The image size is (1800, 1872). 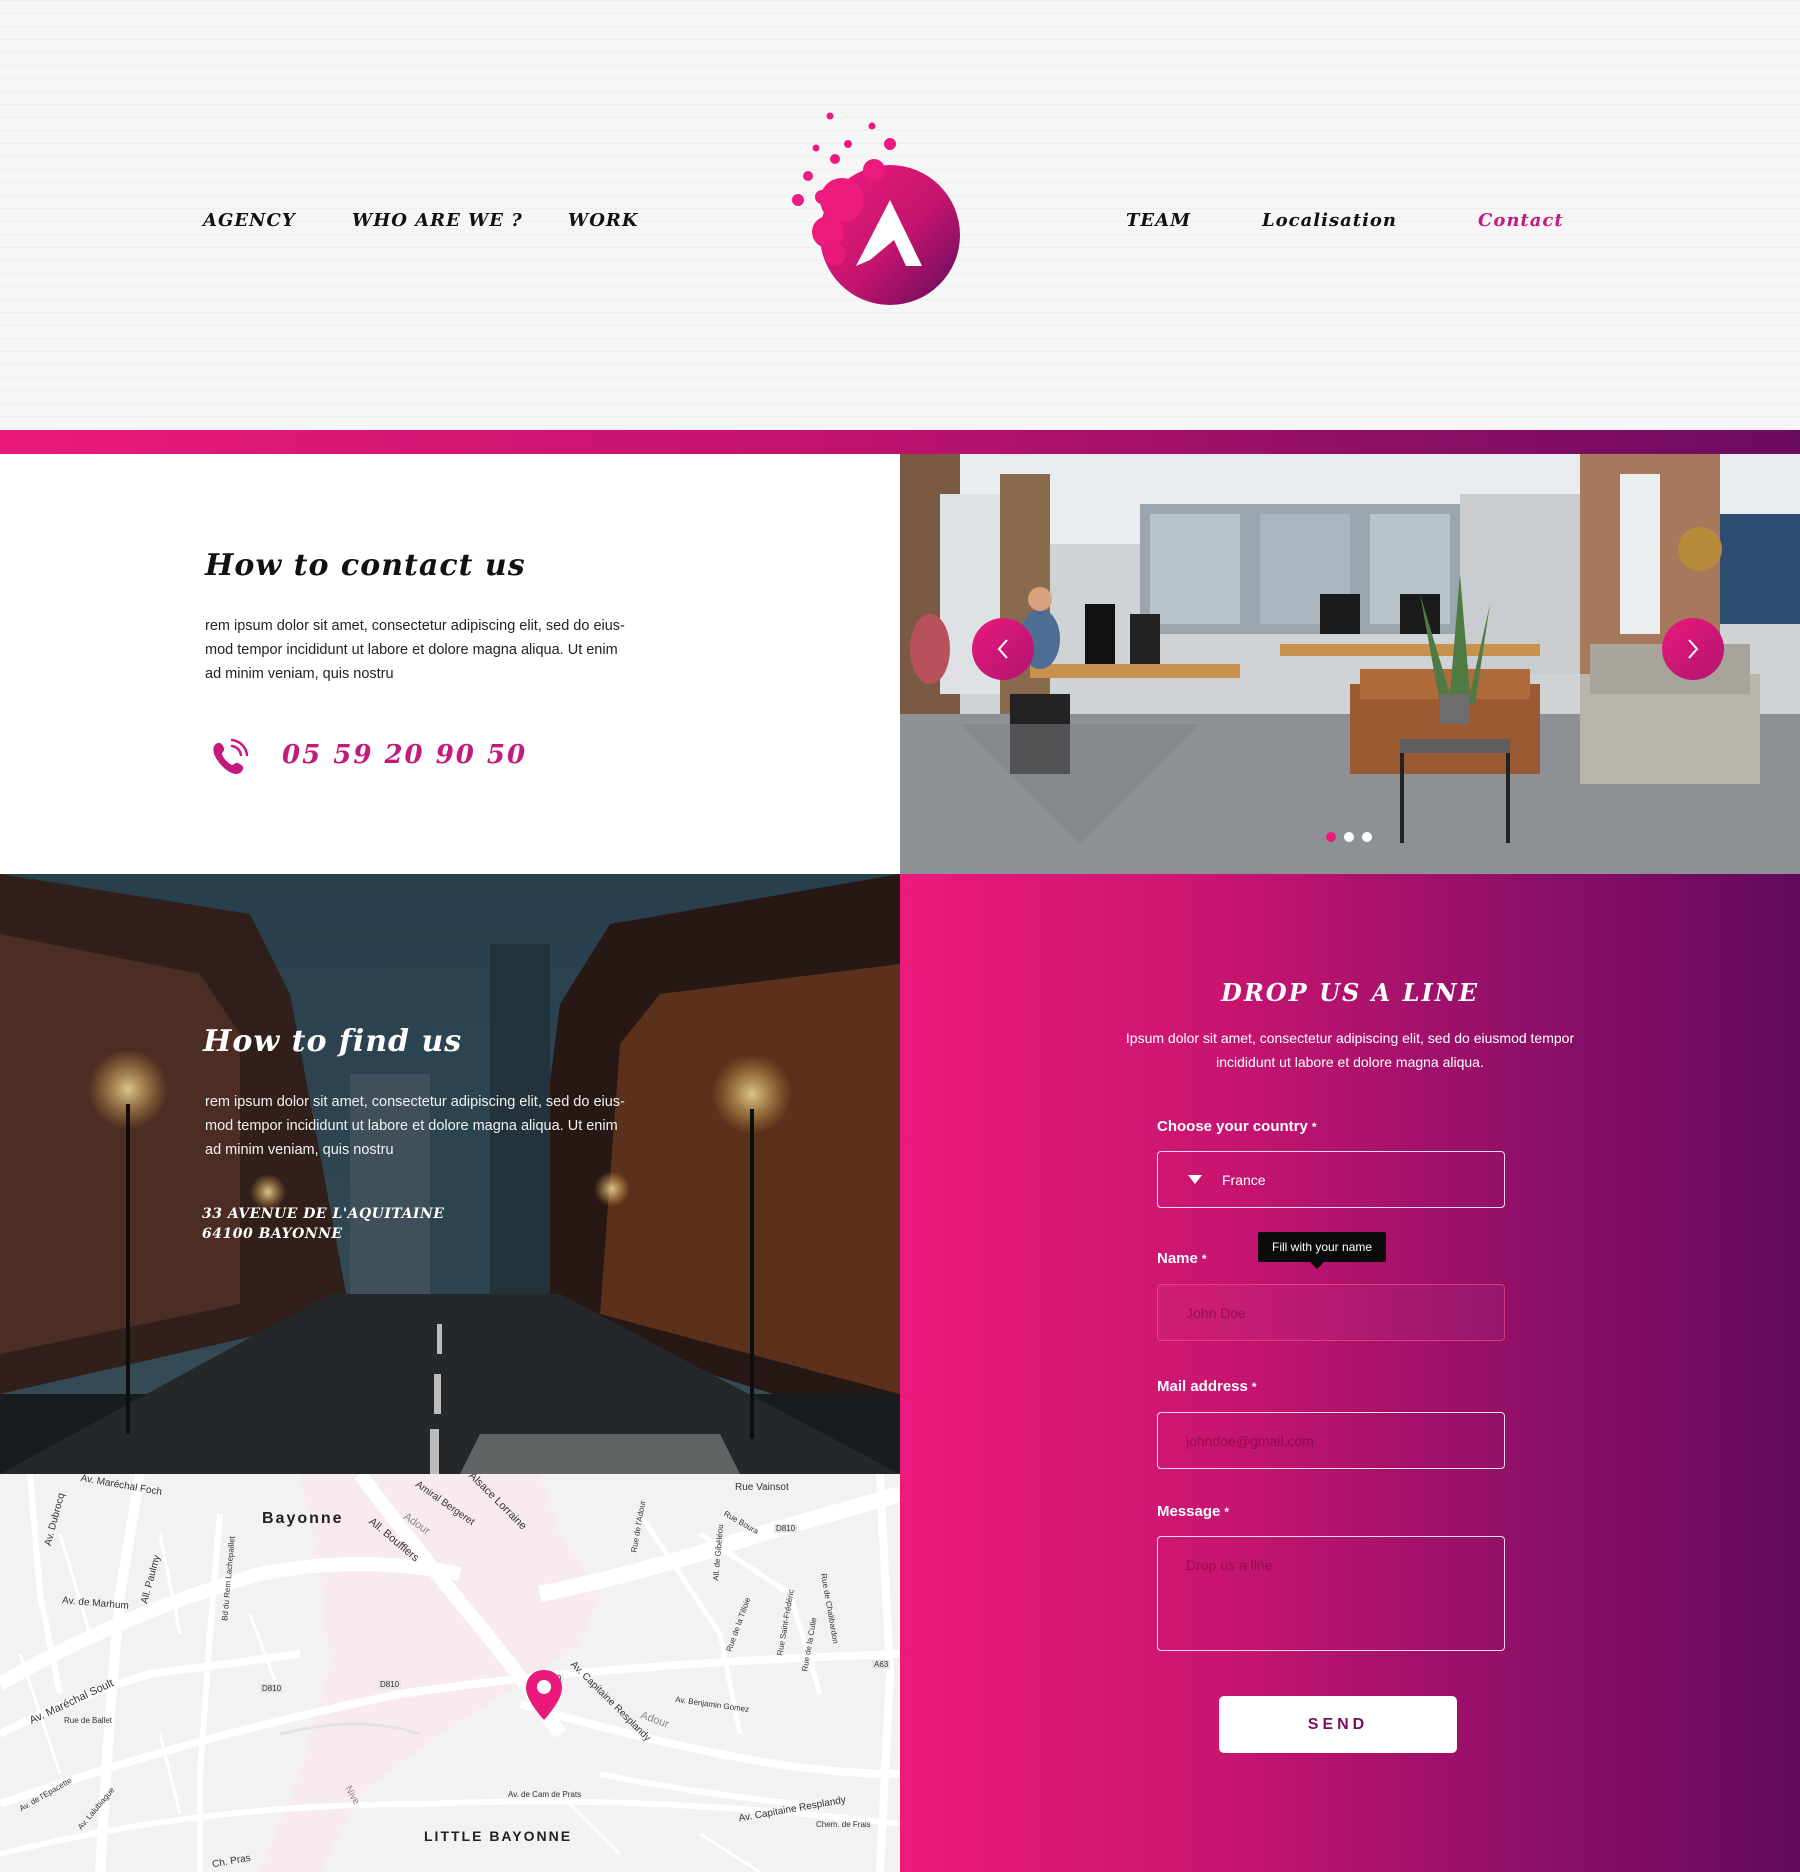 What do you see at coordinates (1350, 664) in the screenshot?
I see `office-photo-slider` at bounding box center [1350, 664].